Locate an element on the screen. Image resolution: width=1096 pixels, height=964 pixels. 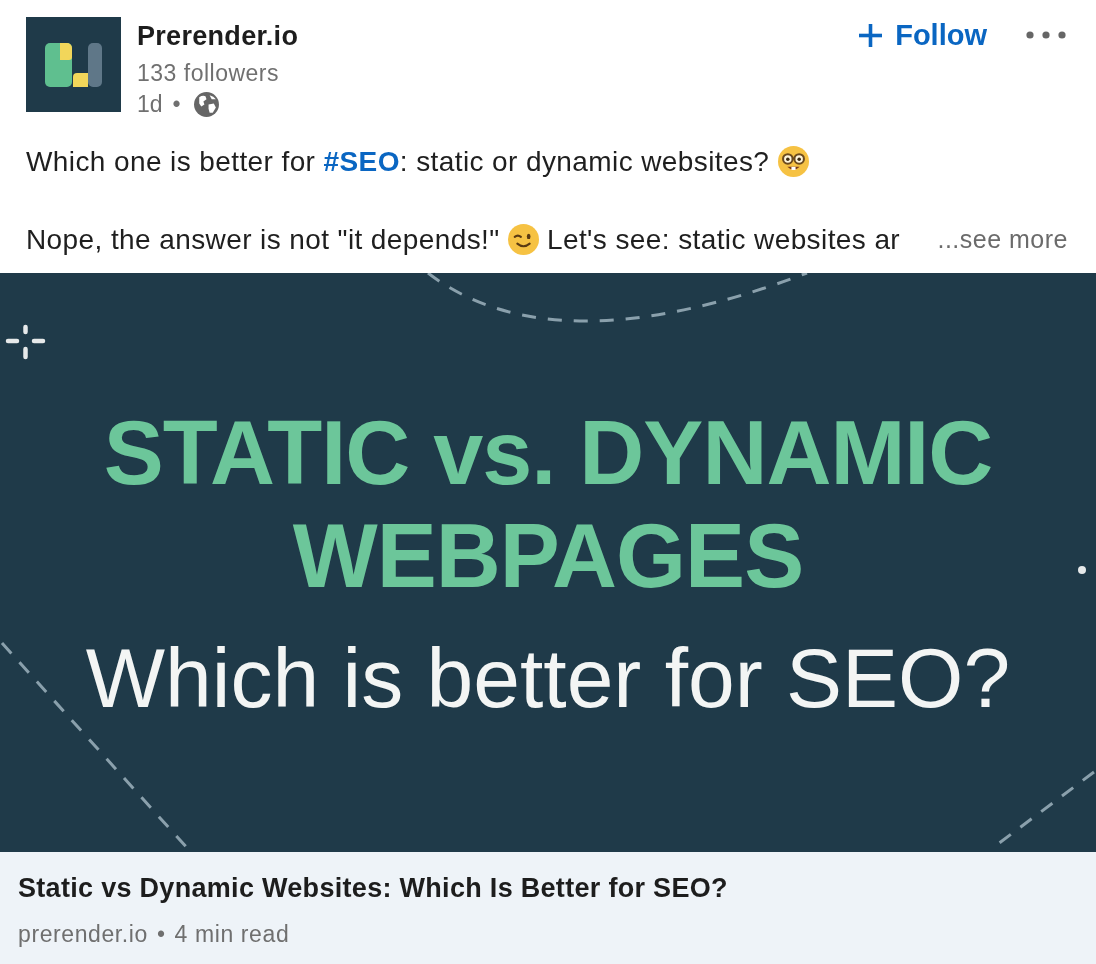
nerd-face-icon is located at coordinates (793, 161).